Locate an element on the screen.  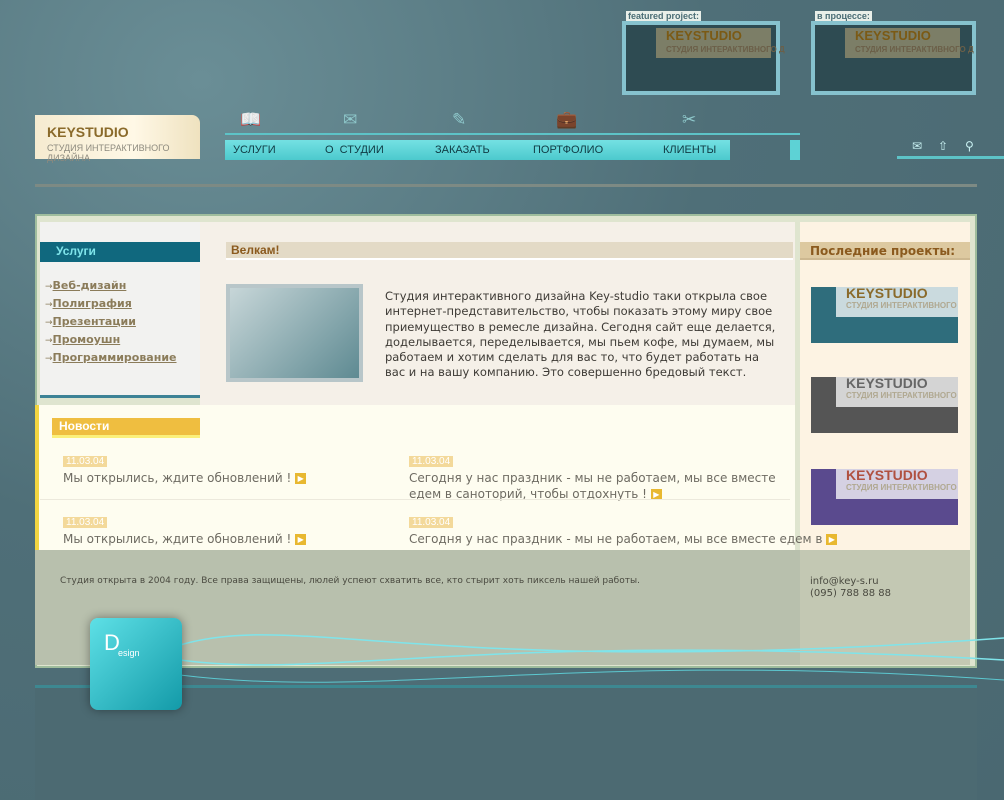
featured-sub: СТУДИЯ ИНТЕРАКТИВНОГО Д is located at coordinates (725, 49).